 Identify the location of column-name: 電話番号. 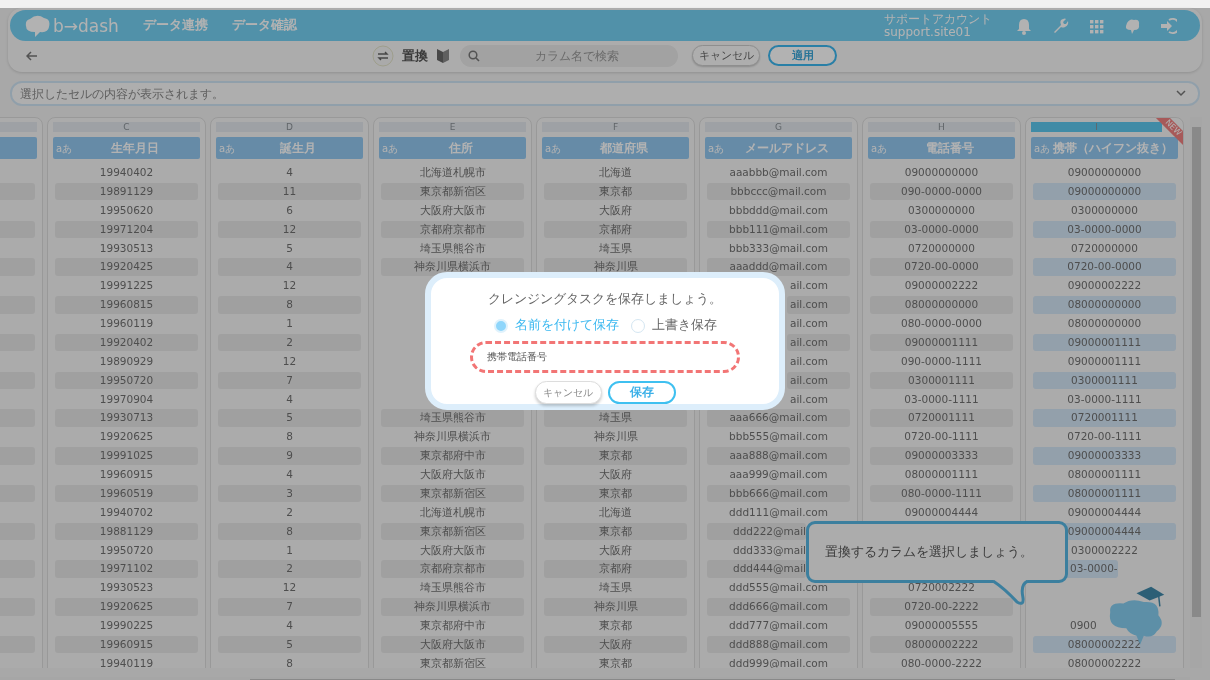
(949, 148).